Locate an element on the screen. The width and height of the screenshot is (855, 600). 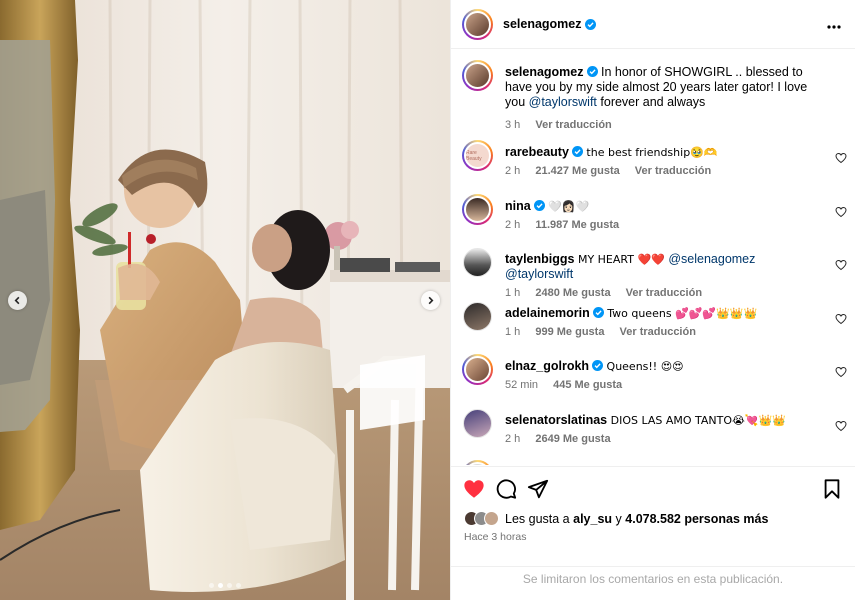
bookmark-icon is located at coordinates (832, 489).